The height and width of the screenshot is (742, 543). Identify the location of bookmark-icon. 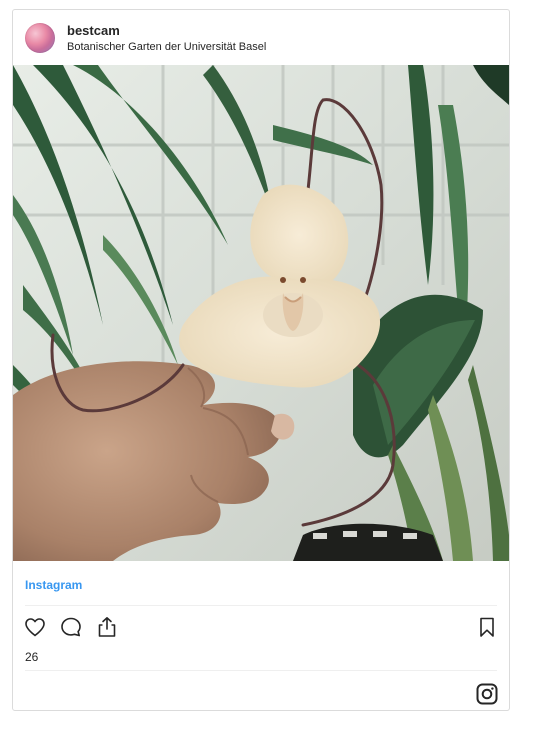
(487, 627).